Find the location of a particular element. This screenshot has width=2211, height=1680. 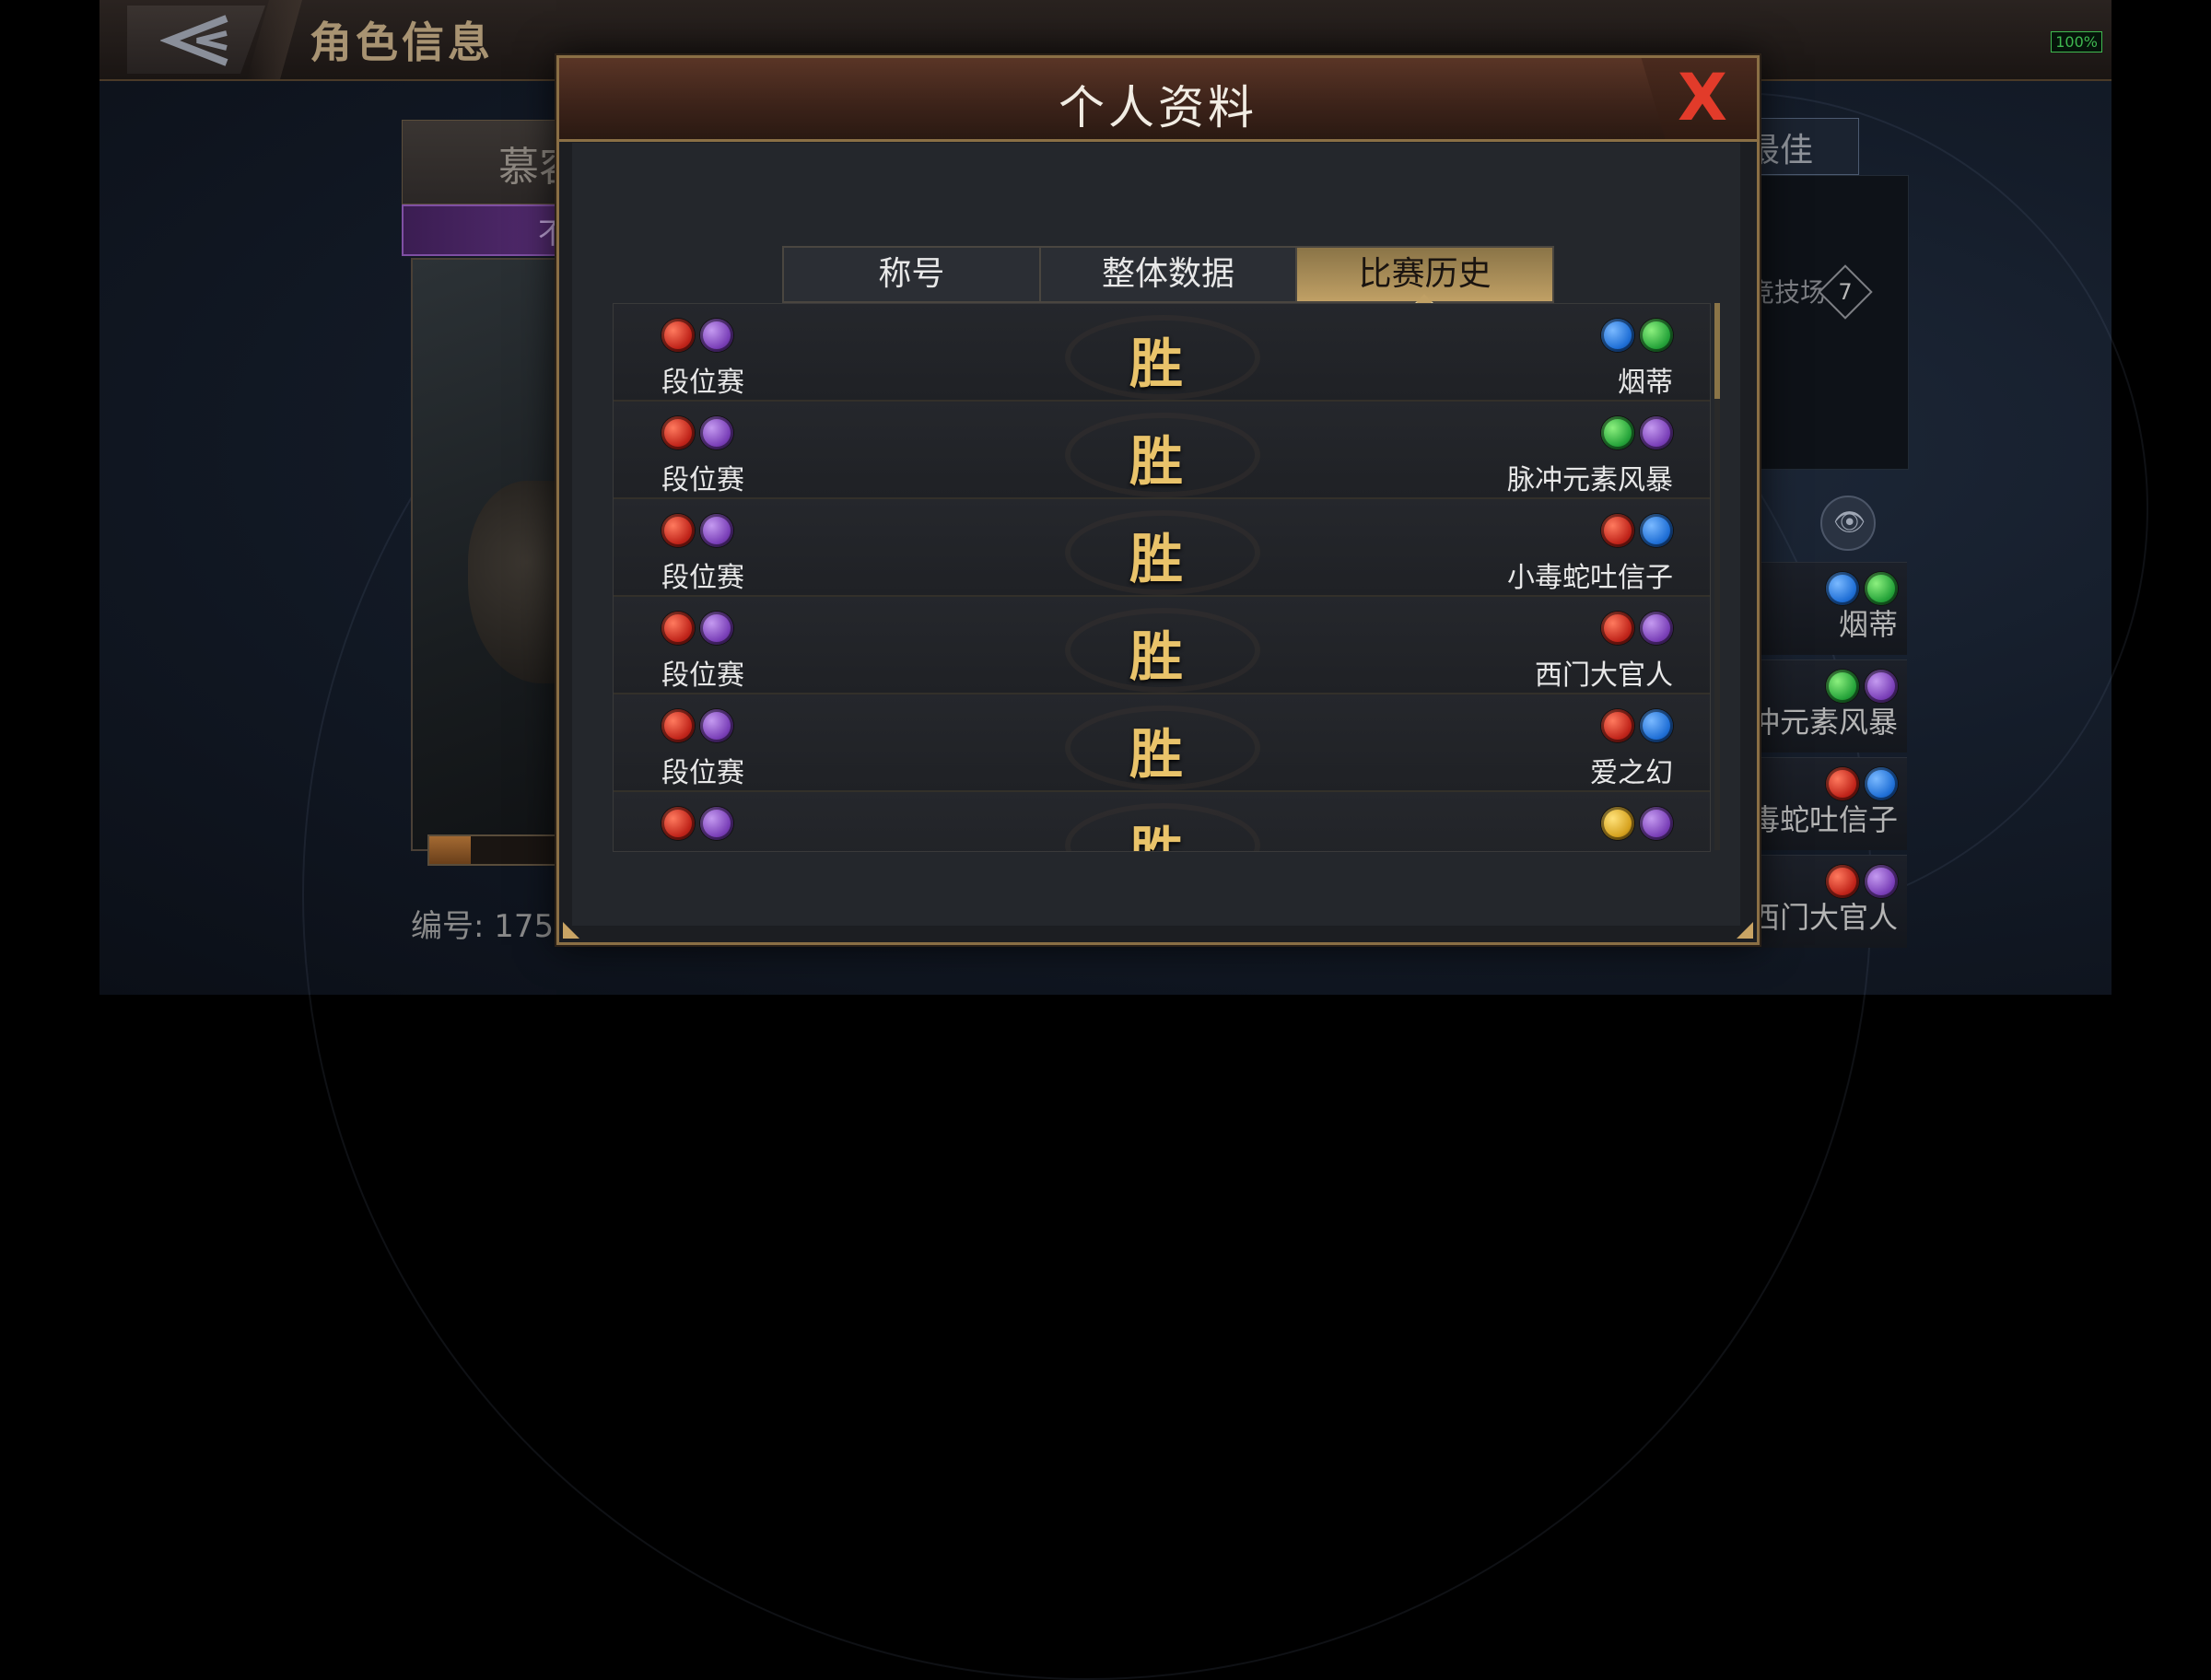

opponent-name: 脉冲元素风暴 is located at coordinates (1590, 480).